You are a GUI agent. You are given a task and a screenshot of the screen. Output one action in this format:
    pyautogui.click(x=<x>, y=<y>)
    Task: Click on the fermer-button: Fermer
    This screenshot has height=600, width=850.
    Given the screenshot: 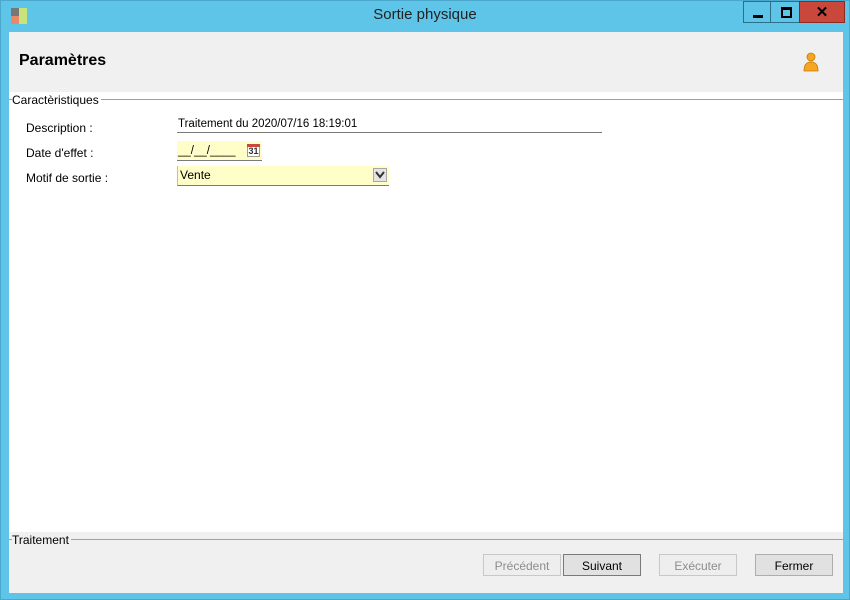 What is the action you would take?
    pyautogui.click(x=794, y=565)
    